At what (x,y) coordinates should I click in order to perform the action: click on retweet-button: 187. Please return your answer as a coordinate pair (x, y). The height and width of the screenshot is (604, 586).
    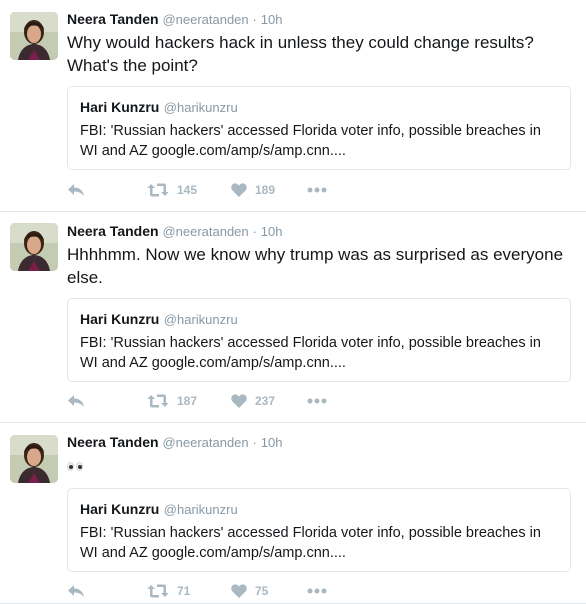
    Looking at the image, I should click on (172, 401).